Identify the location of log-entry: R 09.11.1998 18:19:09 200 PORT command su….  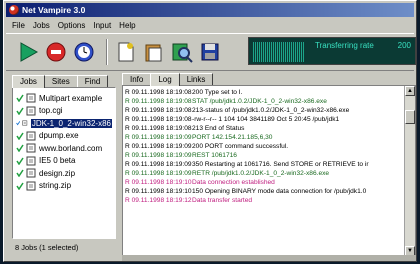
(264, 146).